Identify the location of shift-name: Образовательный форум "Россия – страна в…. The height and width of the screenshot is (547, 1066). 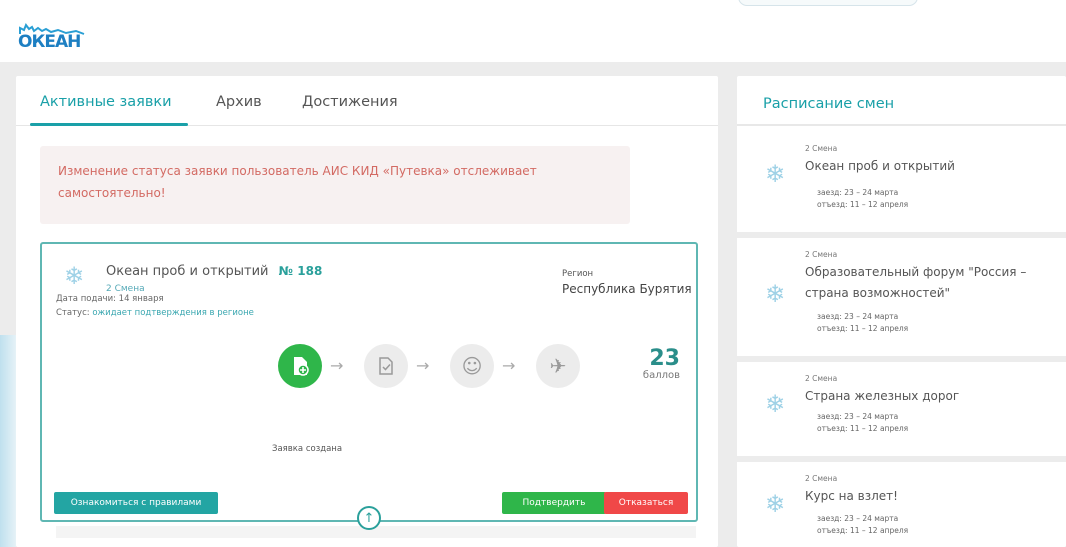
(916, 282).